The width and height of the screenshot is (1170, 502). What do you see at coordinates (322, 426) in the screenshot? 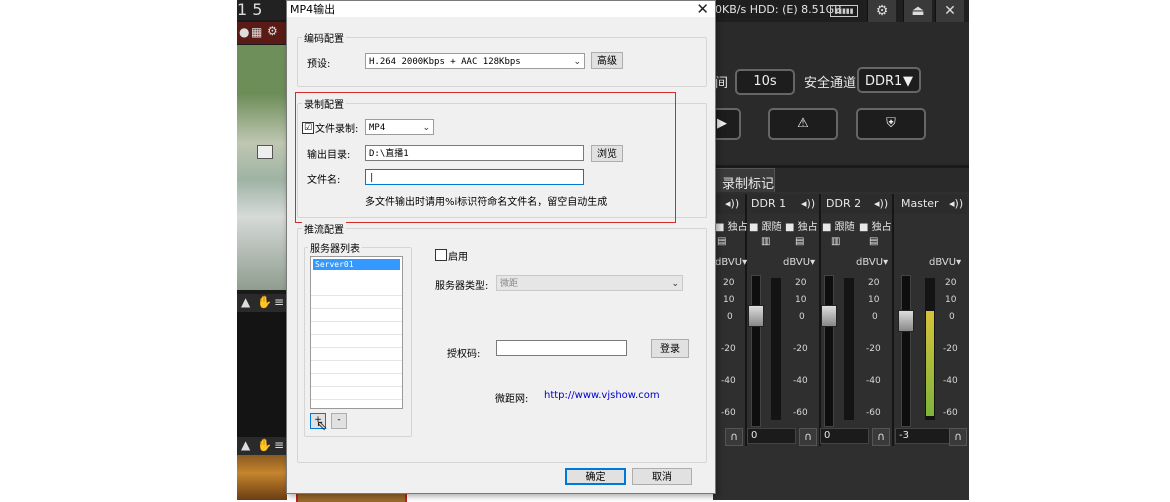
I see `mouse-cursor-icon: ⇖` at bounding box center [322, 426].